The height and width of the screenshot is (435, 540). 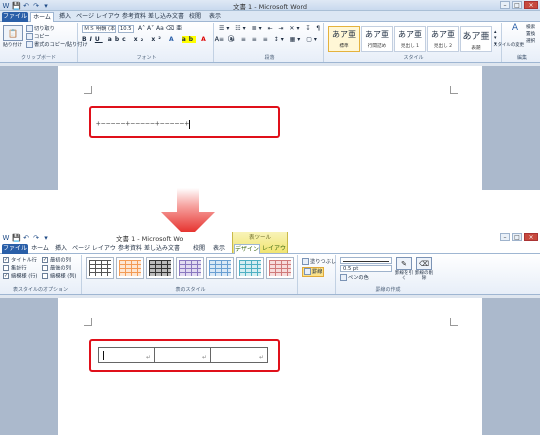 What do you see at coordinates (220, 268) in the screenshot?
I see `table-style-blue` at bounding box center [220, 268].